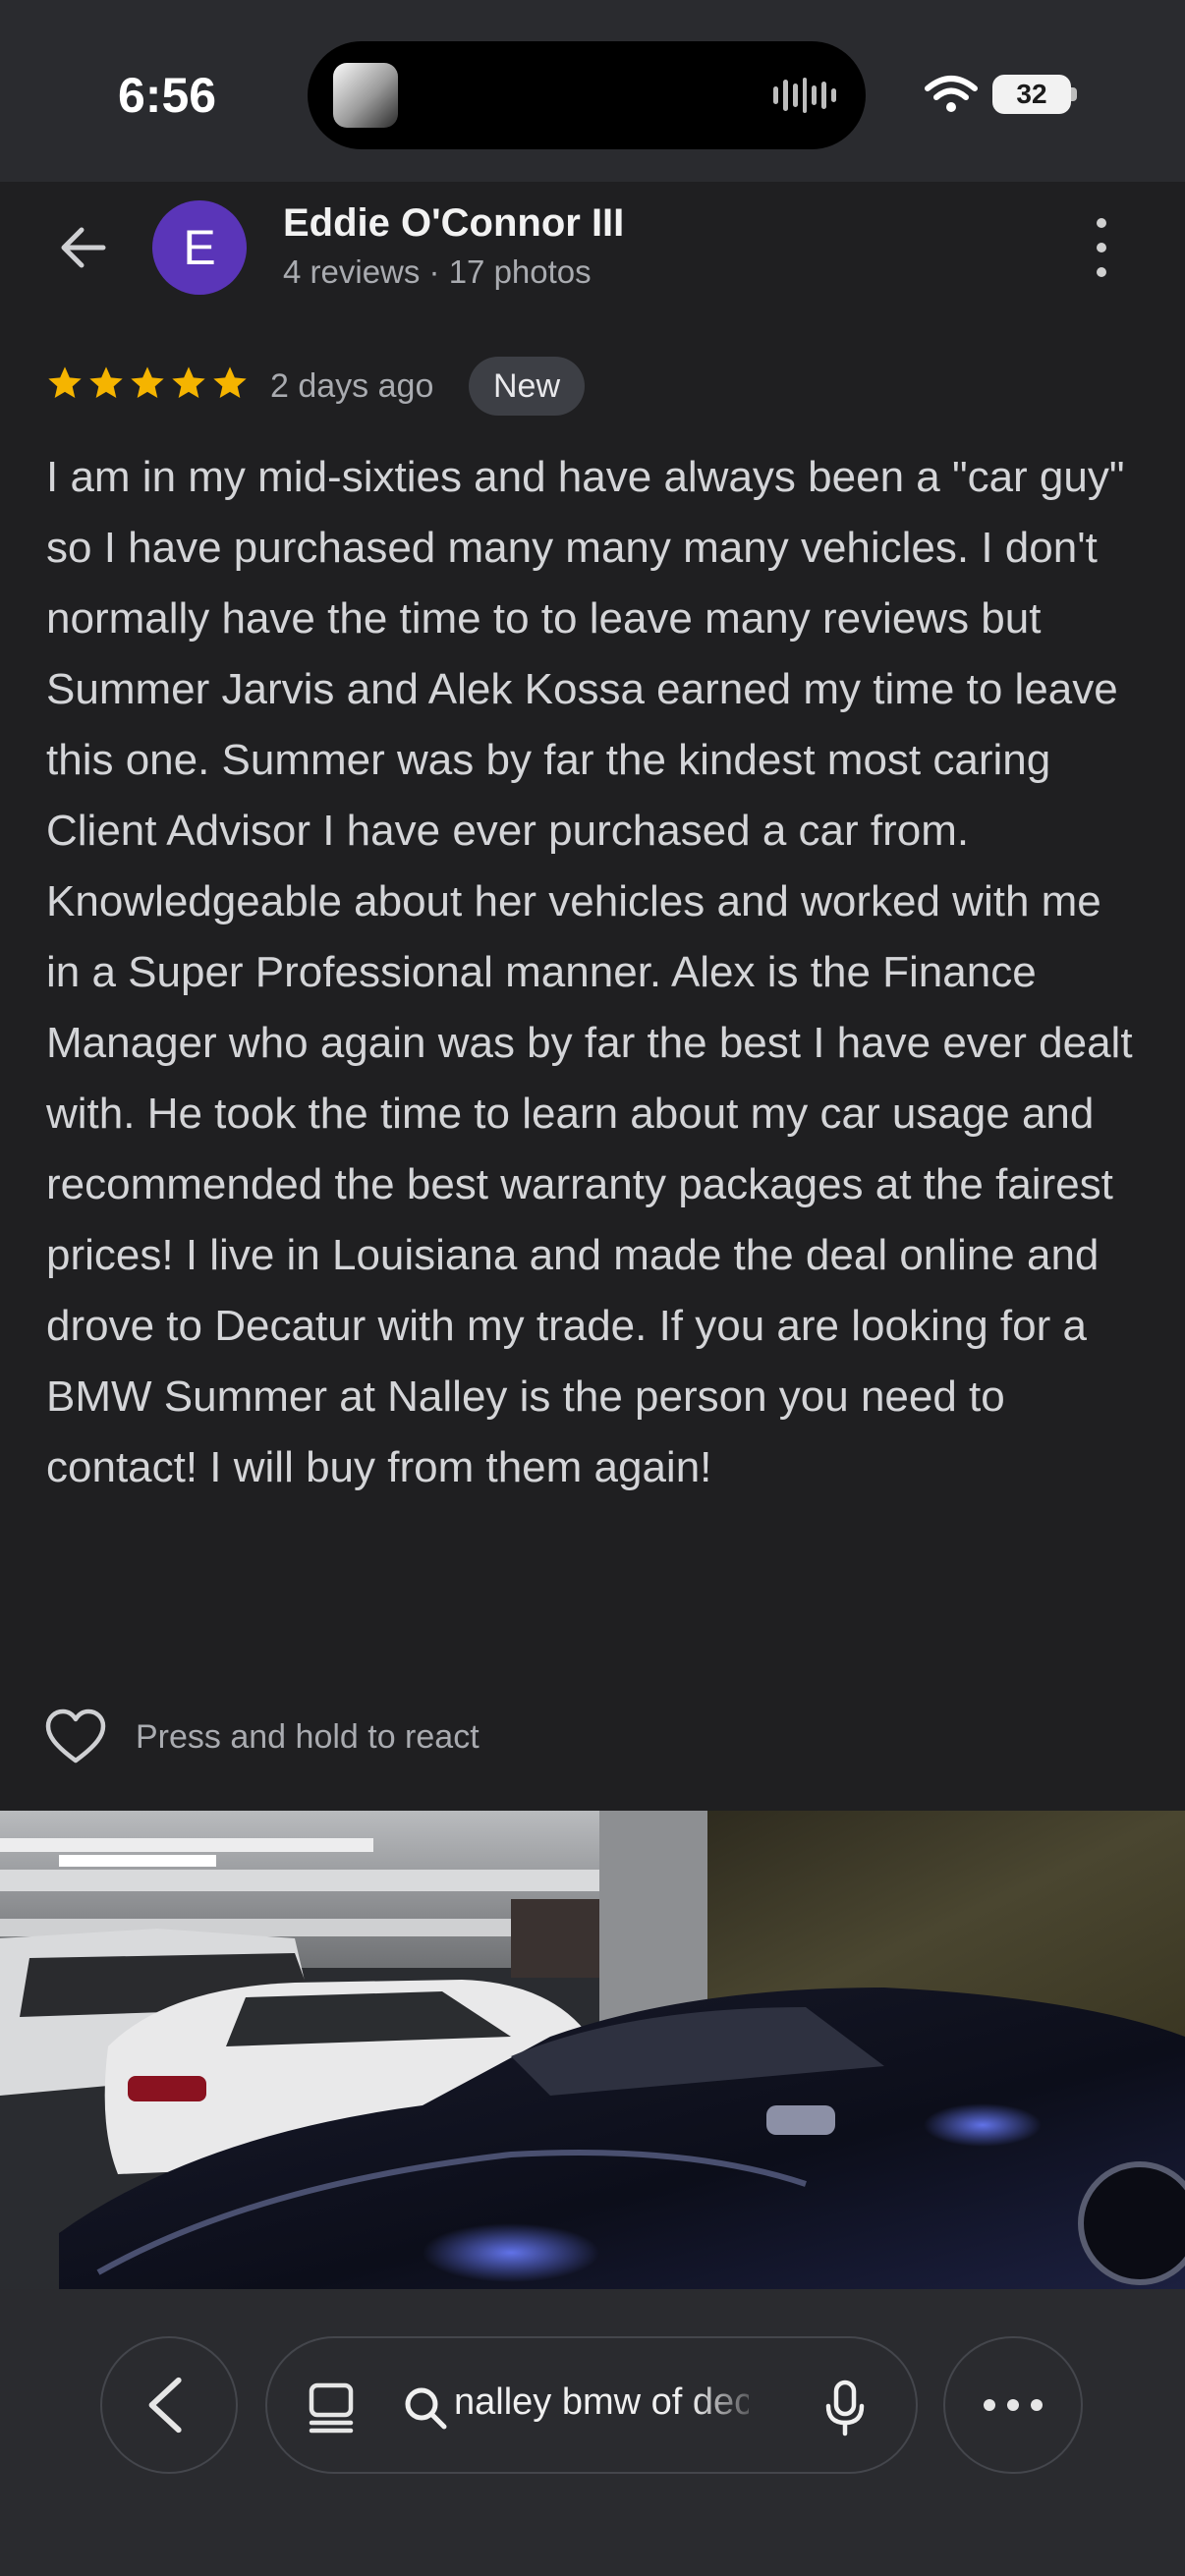 This screenshot has width=1185, height=2576. What do you see at coordinates (438, 271) in the screenshot?
I see `reviewer-meta: 4 reviews · 17 photos` at bounding box center [438, 271].